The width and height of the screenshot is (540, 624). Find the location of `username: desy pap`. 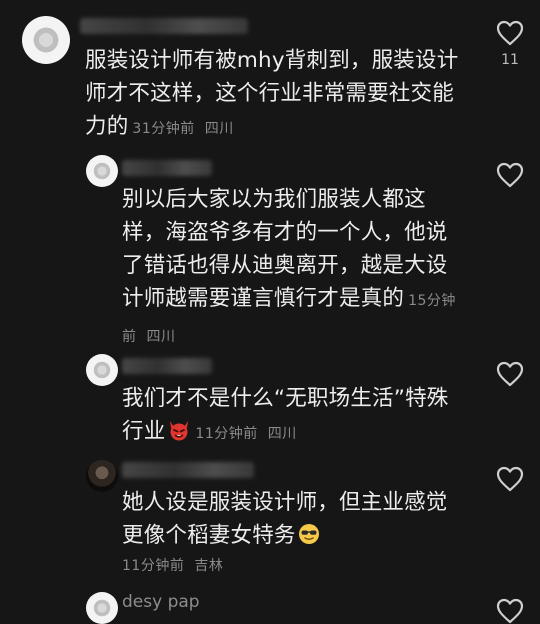

username: desy pap is located at coordinates (161, 602).